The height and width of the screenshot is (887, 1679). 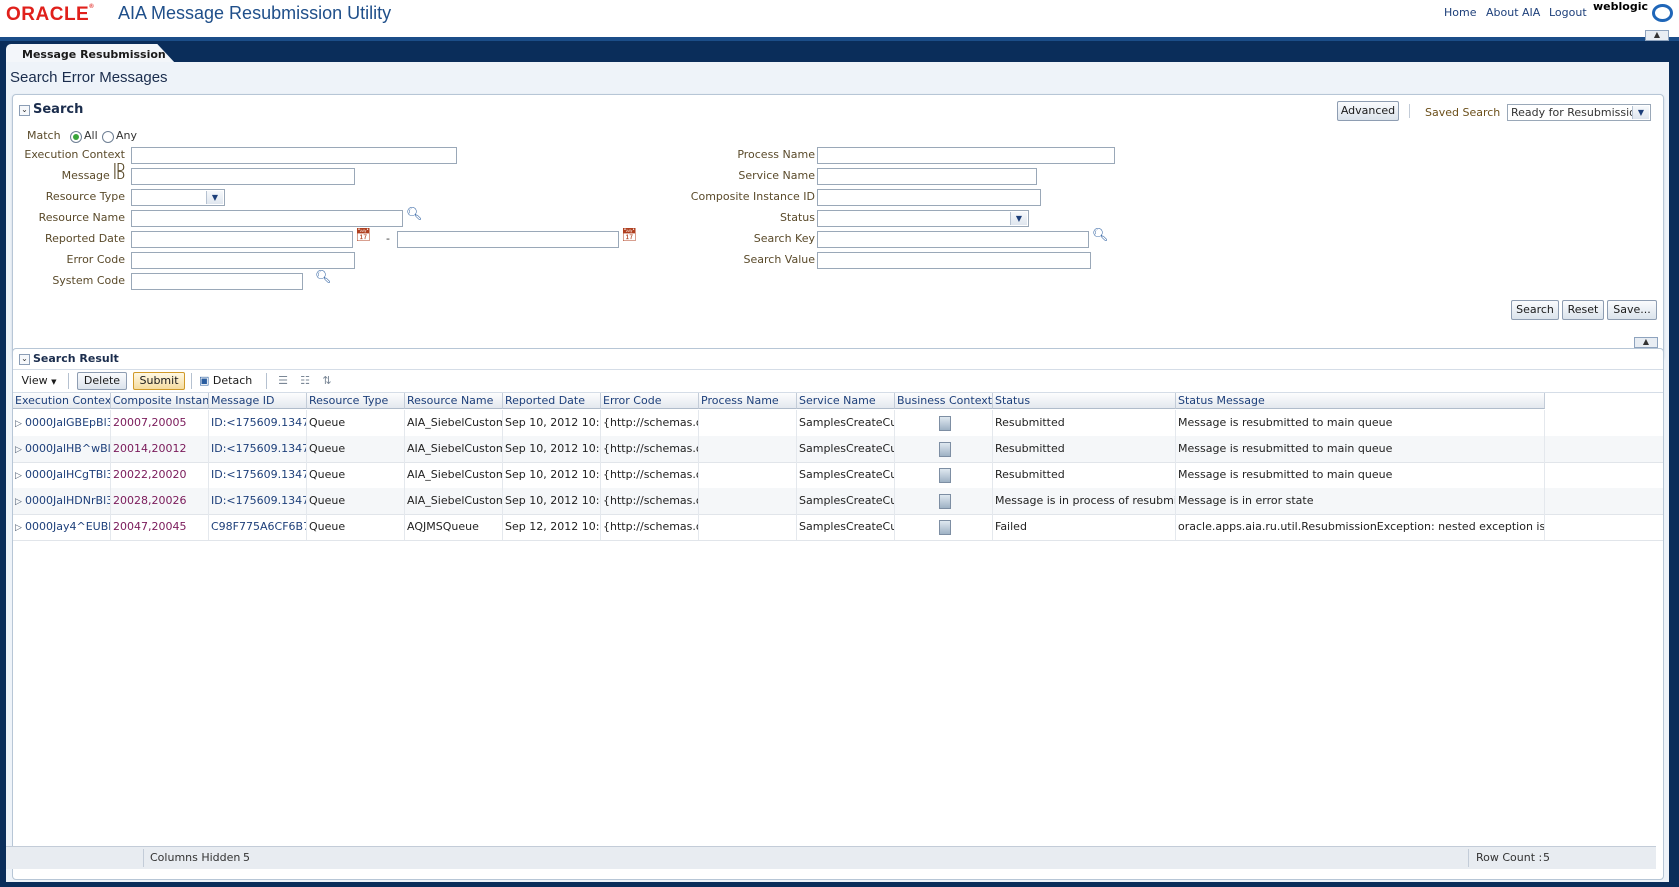 I want to click on collapse-header-icon: ▲, so click(x=1657, y=35).